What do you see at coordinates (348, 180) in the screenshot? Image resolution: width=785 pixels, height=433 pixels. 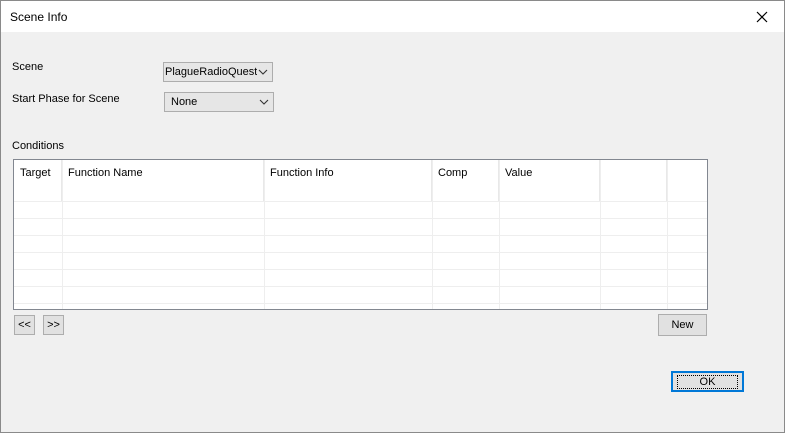 I see `column-header-function-info: Function Info` at bounding box center [348, 180].